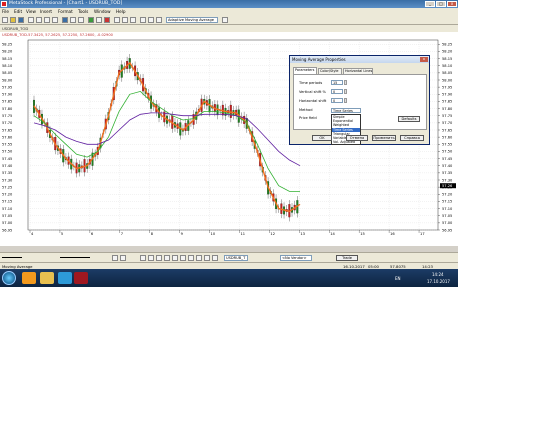  What do you see at coordinates (229, 28) in the screenshot?
I see `chart-header: USDRUB_TOD` at bounding box center [229, 28].